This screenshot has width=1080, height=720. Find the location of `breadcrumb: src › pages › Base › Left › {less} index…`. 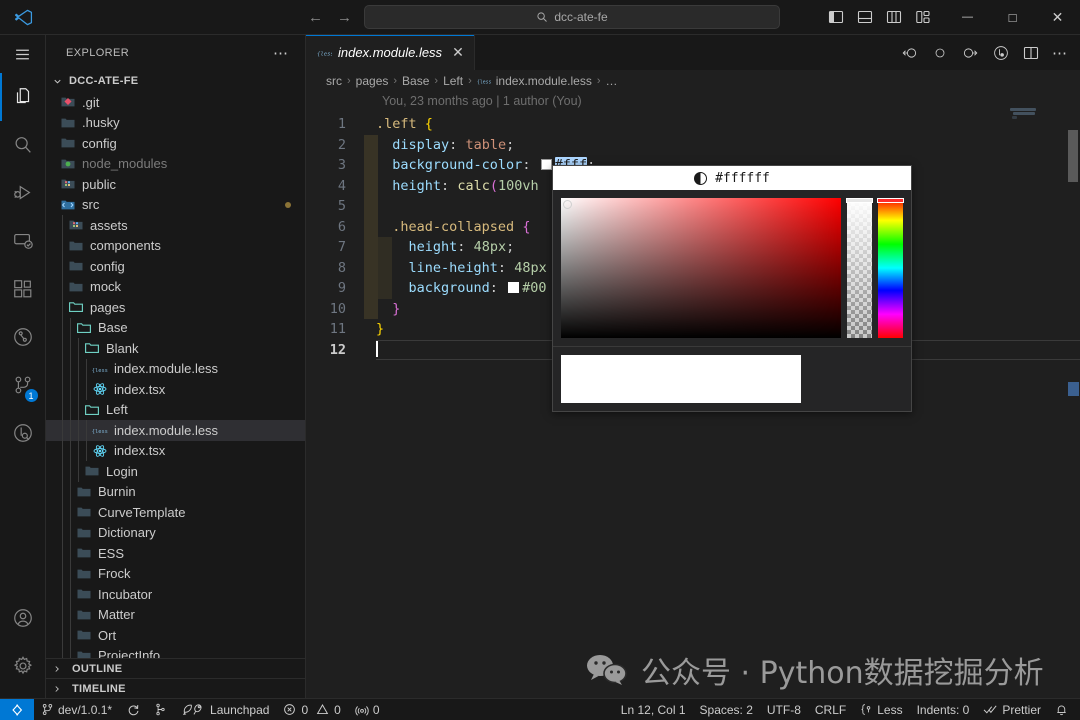

breadcrumb: src › pages › Base › Left › {less} index… is located at coordinates (693, 81).